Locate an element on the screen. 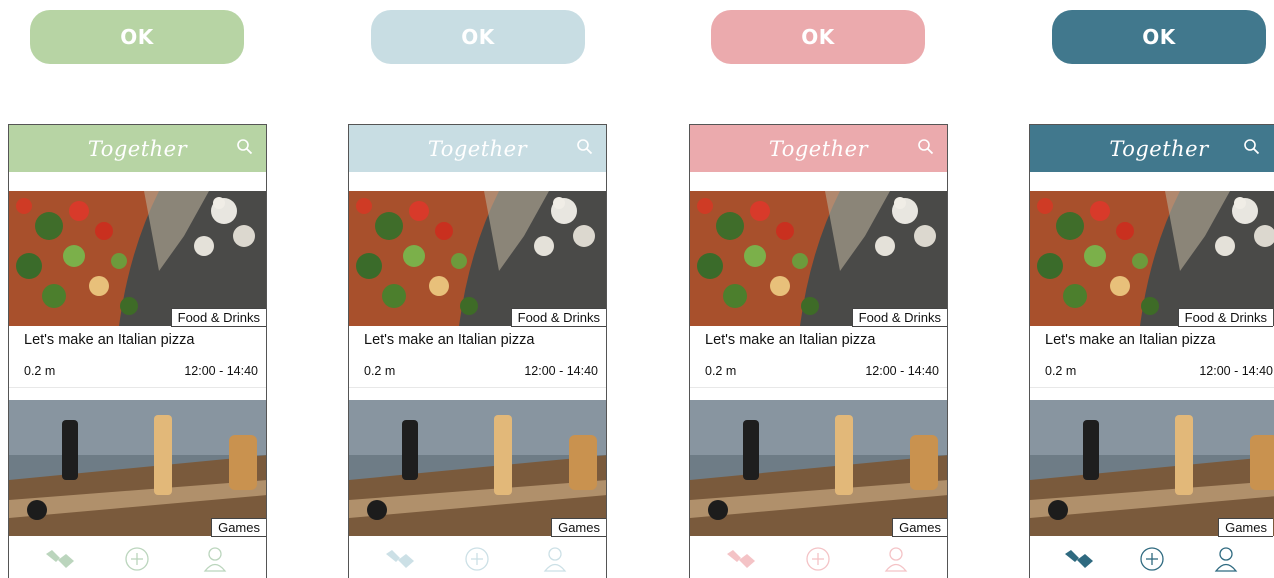 The height and width of the screenshot is (578, 1274). ok-button-teal: OK is located at coordinates (1159, 37).